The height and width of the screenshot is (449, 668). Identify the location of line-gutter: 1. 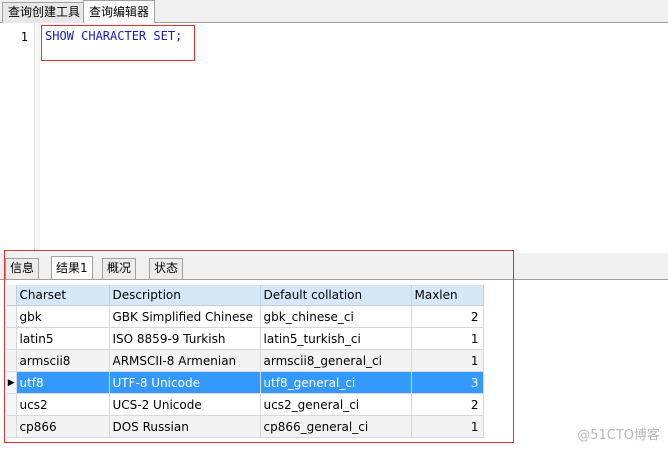
(17, 138).